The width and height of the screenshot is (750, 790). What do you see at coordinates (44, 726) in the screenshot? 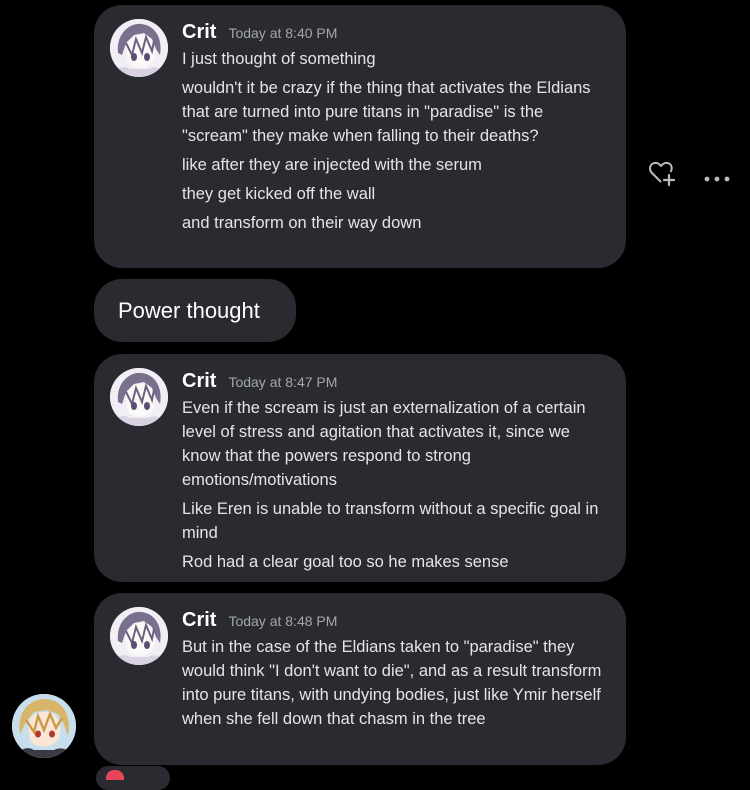
I see `user-avatar` at bounding box center [44, 726].